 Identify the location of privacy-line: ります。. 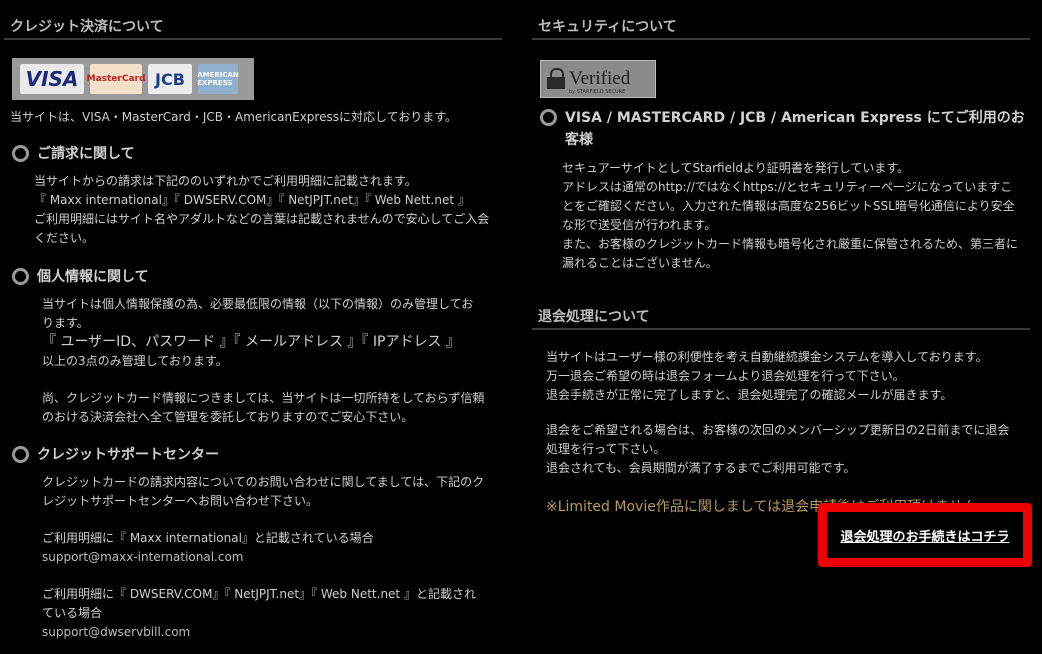
(65, 323).